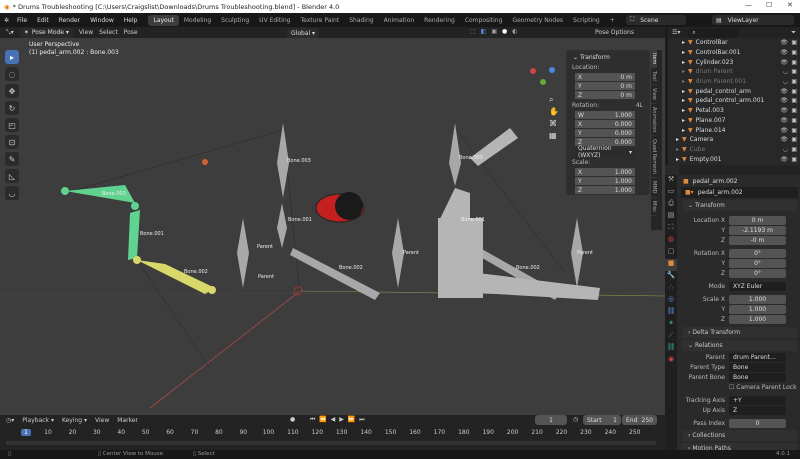  I want to click on gizmo-icon: ⬚, so click(473, 31).